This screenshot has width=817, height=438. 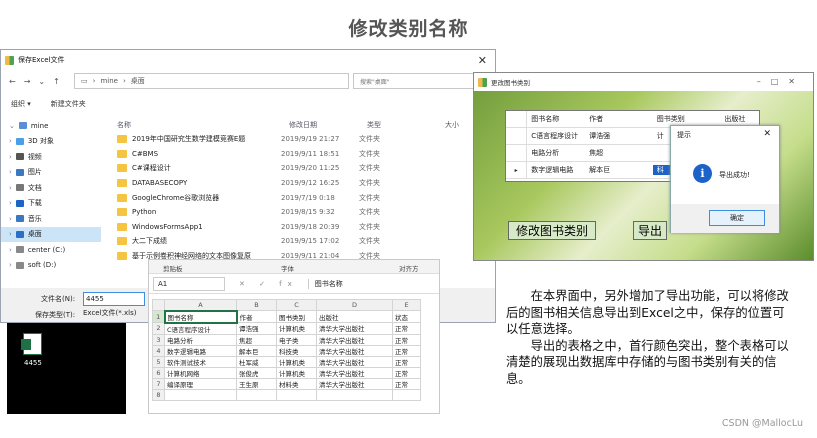 What do you see at coordinates (173, 268) in the screenshot?
I see `ribbon-clipboard: 剪贴板` at bounding box center [173, 268].